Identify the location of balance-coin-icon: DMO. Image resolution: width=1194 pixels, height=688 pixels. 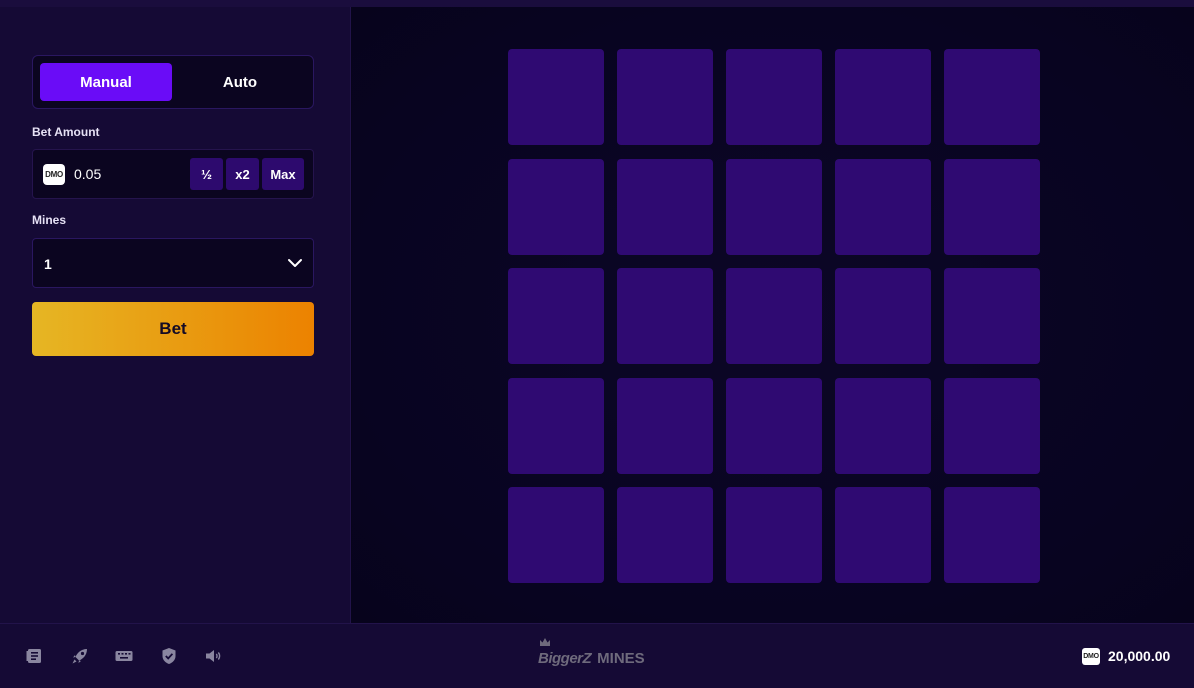
(1091, 656).